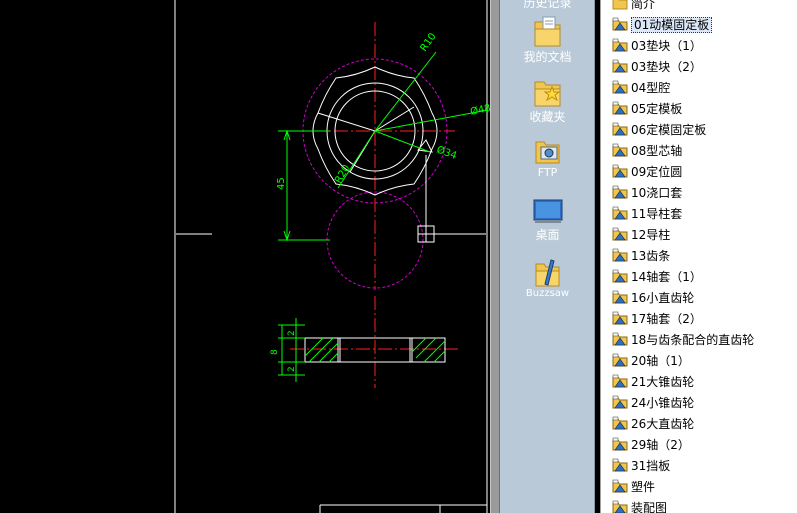  I want to click on file-name: 09定位圆, so click(657, 172).